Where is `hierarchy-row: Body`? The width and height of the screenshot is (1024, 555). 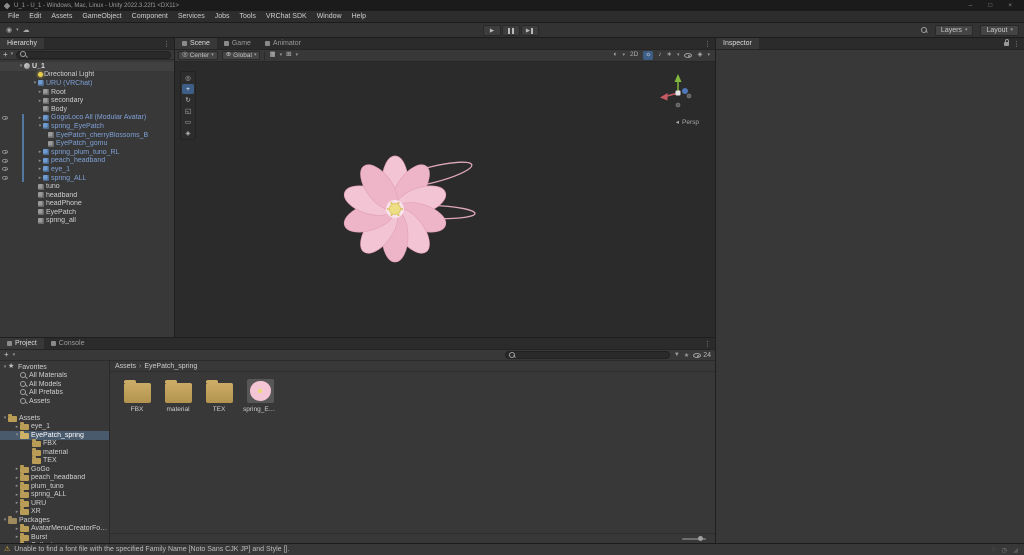 hierarchy-row: Body is located at coordinates (87, 109).